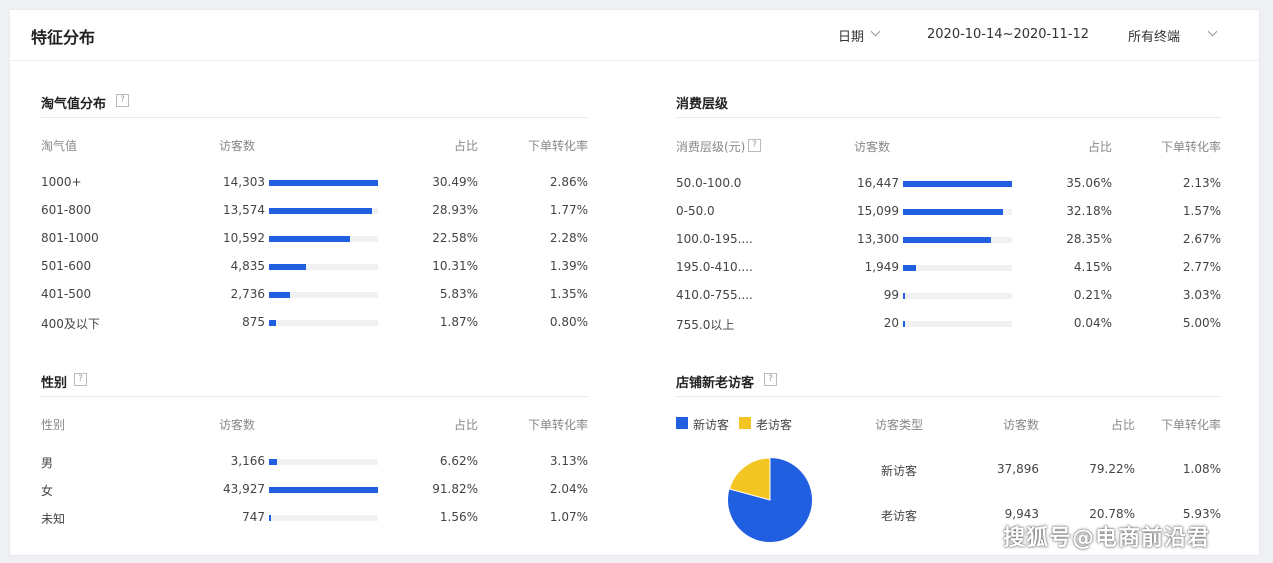  Describe the element at coordinates (455, 238) in the screenshot. I see `share-value: 22.58%` at that location.